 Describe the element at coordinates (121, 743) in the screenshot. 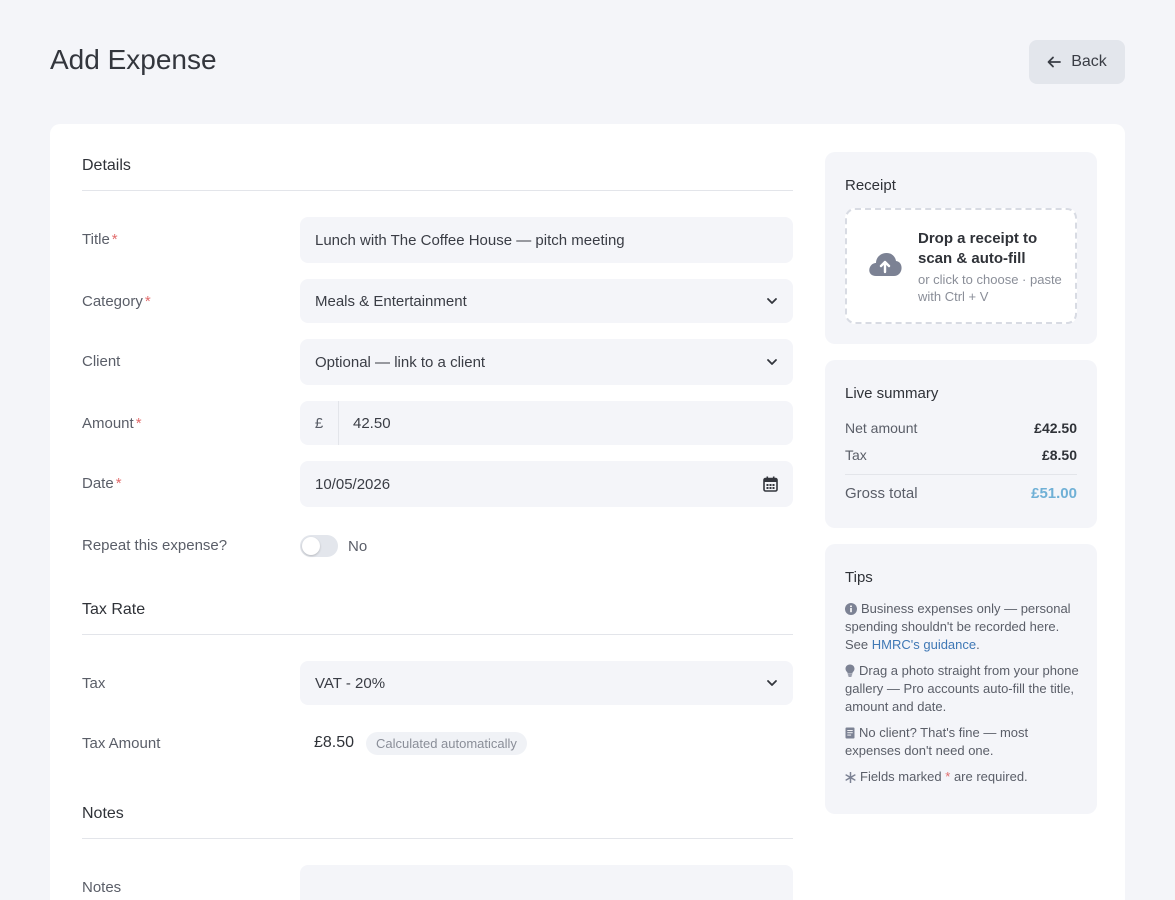

I see `tax-amount-label: Tax Amount` at that location.